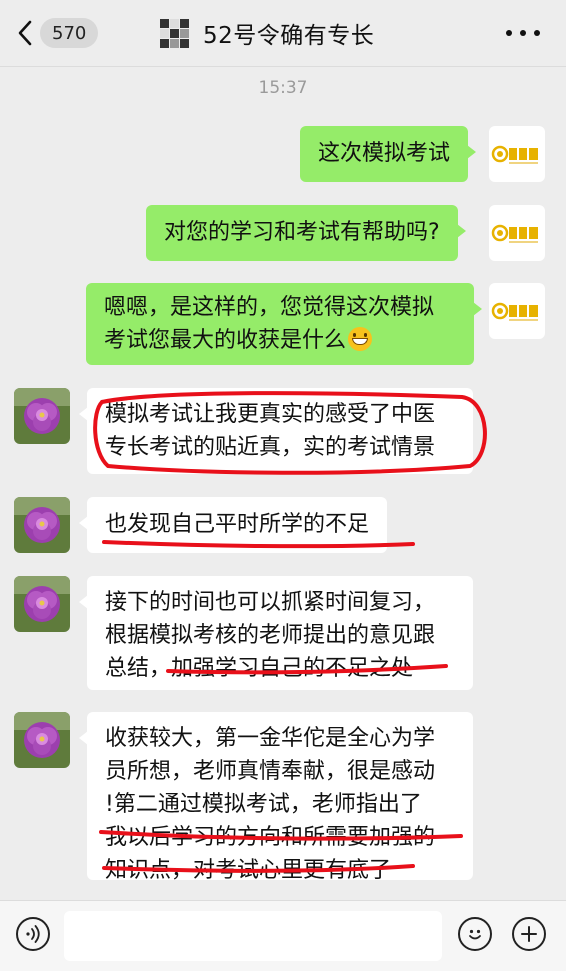  Describe the element at coordinates (360, 339) in the screenshot. I see `grinning-emoji-icon` at that location.